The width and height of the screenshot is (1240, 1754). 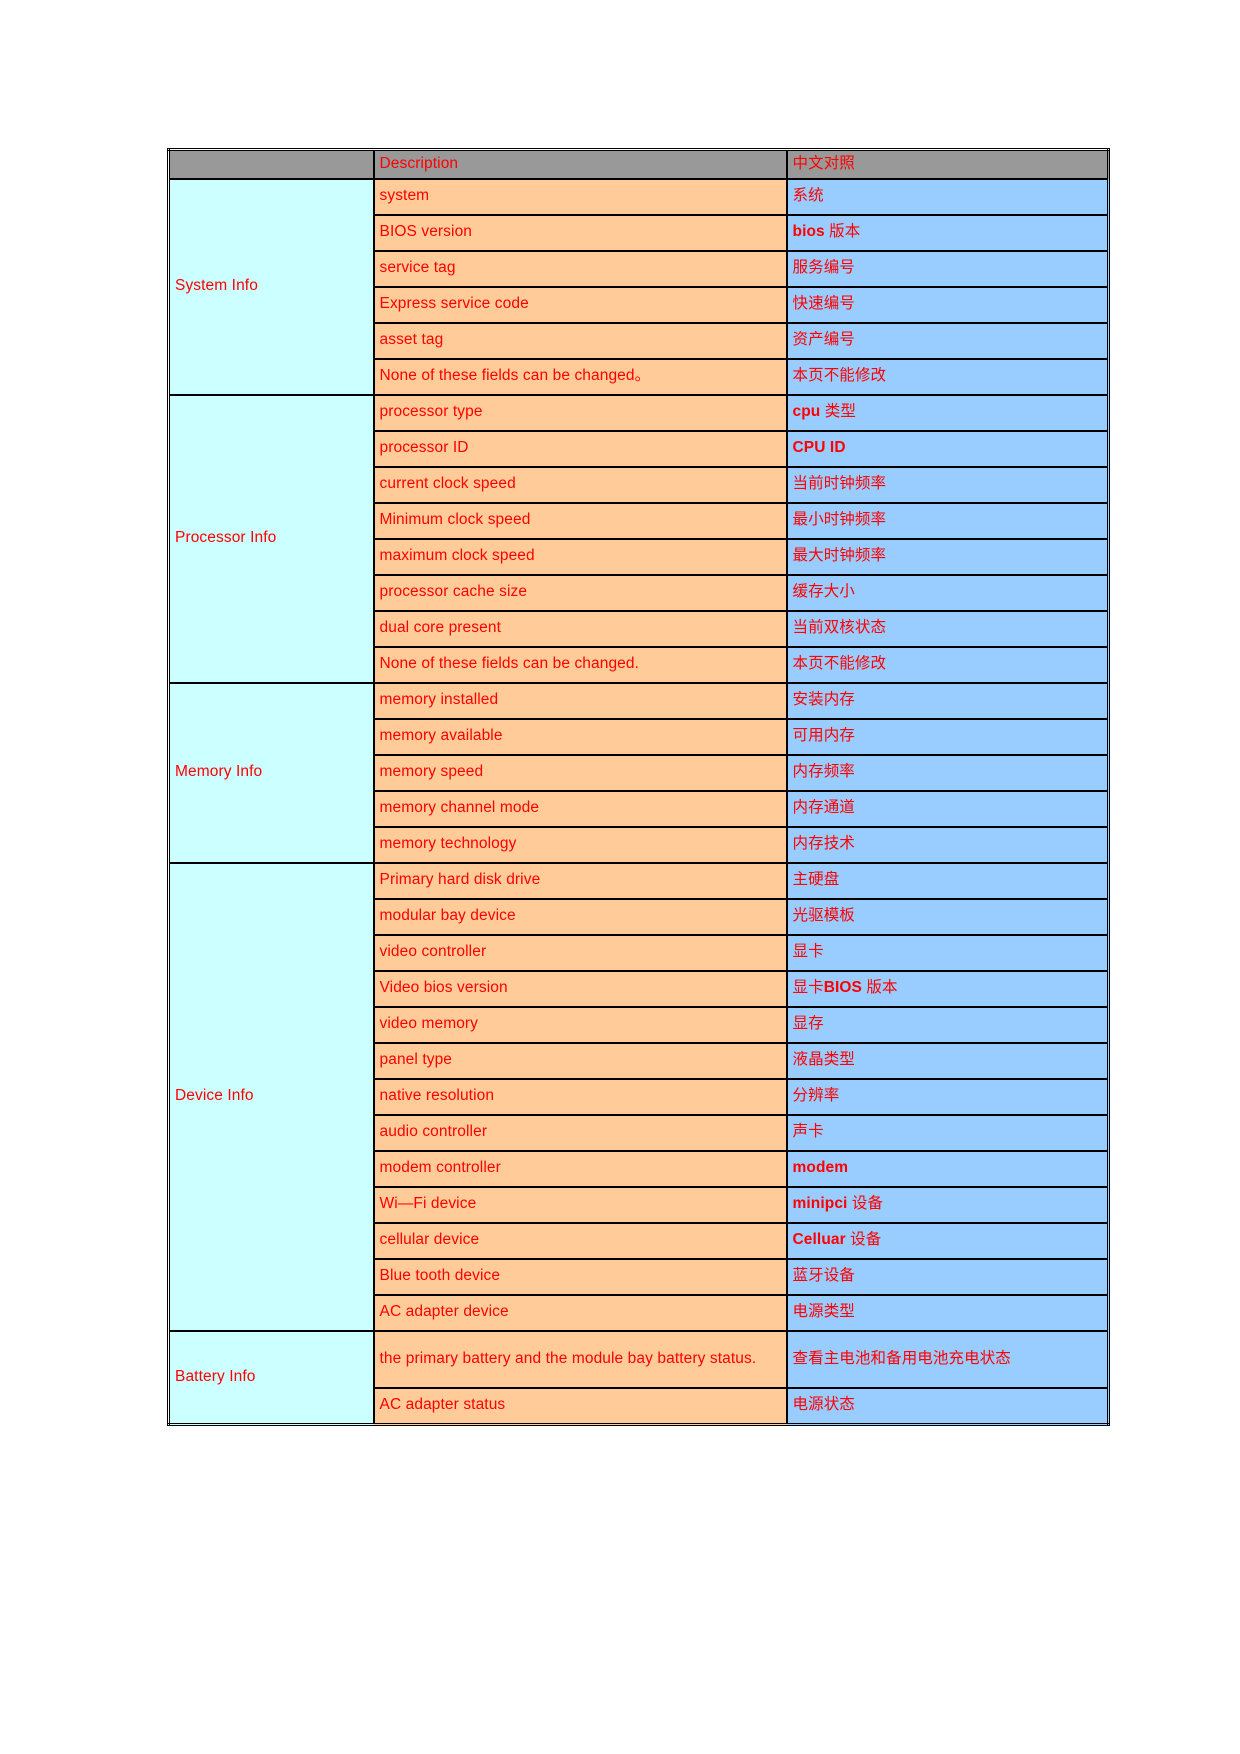 What do you see at coordinates (947, 1241) in the screenshot?
I see `chinese-translation-cell: Celluar 设备` at bounding box center [947, 1241].